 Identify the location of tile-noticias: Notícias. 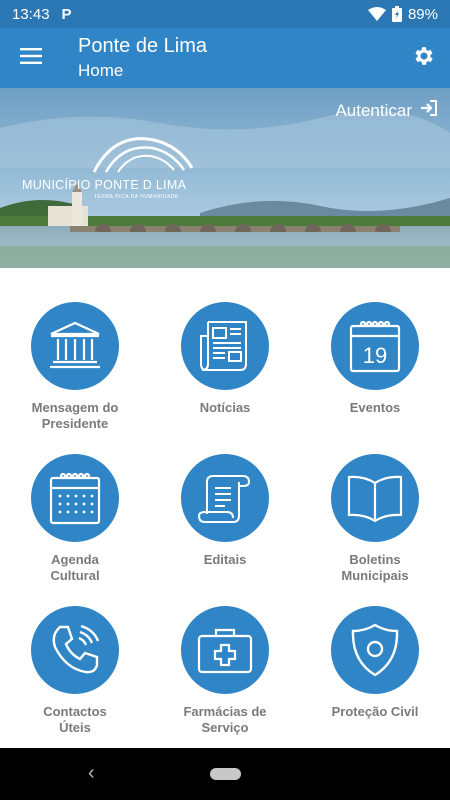
(225, 359).